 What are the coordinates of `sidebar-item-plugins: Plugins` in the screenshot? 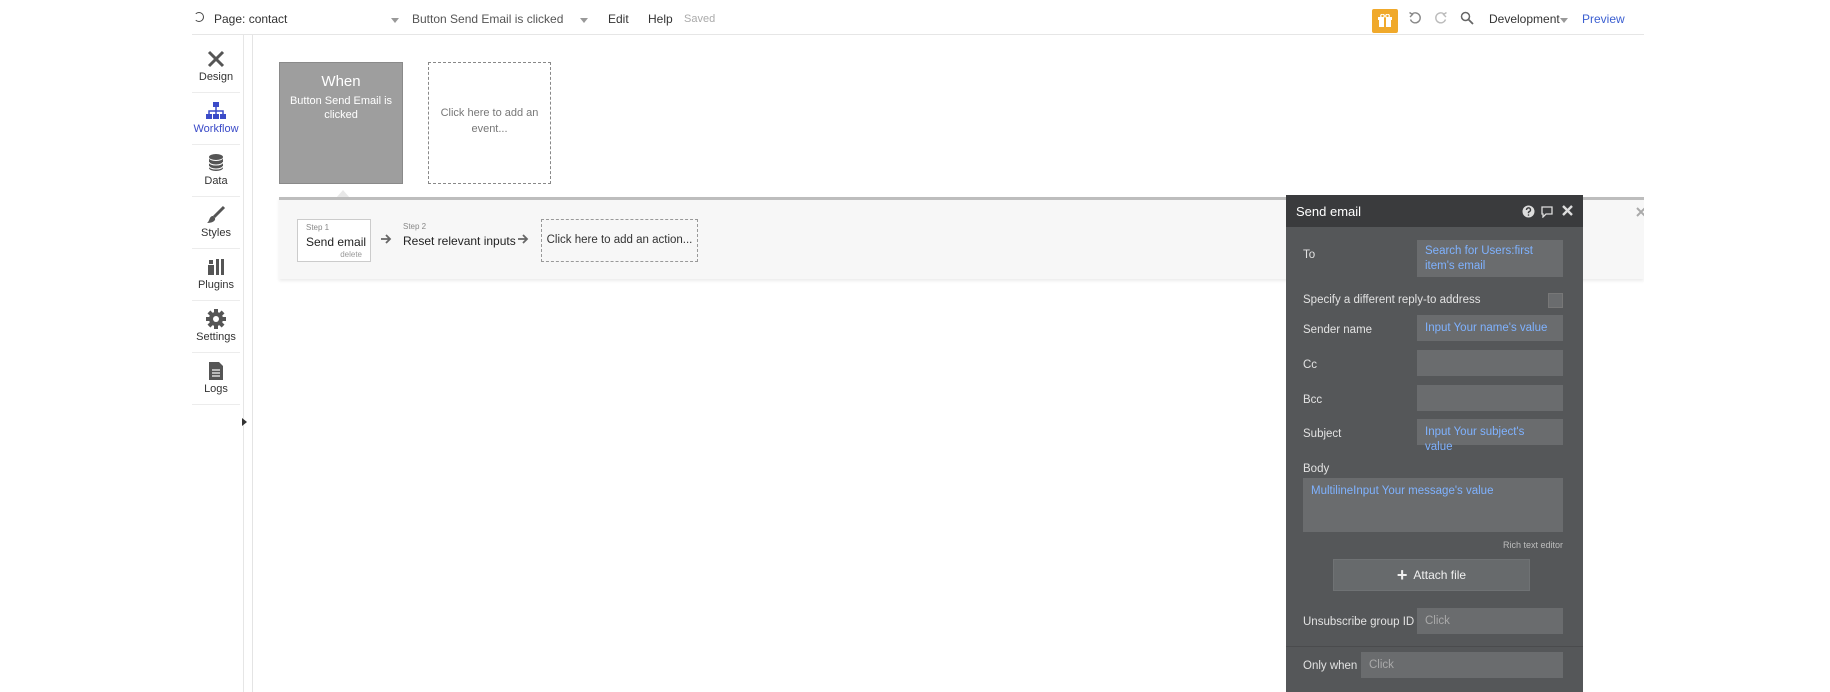 It's located at (216, 275).